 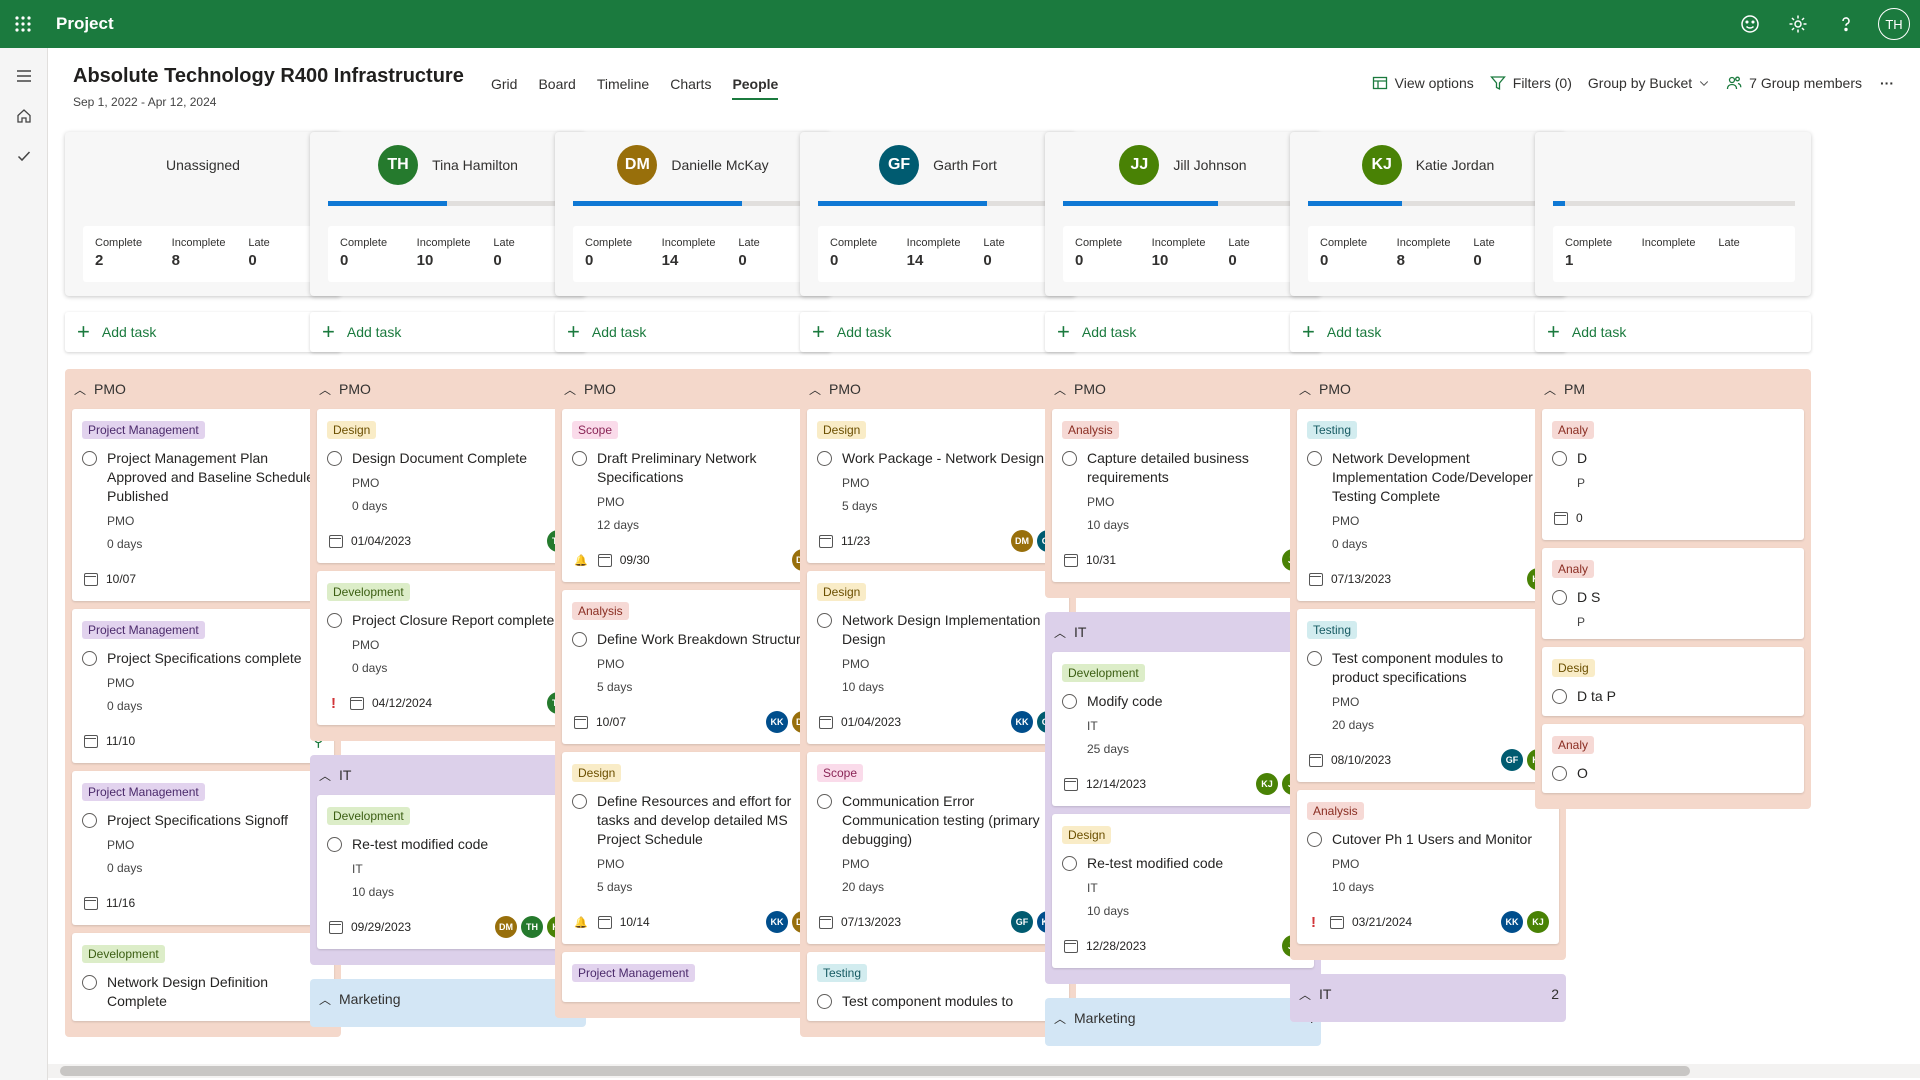 I want to click on user-avatar: TH, so click(x=1894, y=24).